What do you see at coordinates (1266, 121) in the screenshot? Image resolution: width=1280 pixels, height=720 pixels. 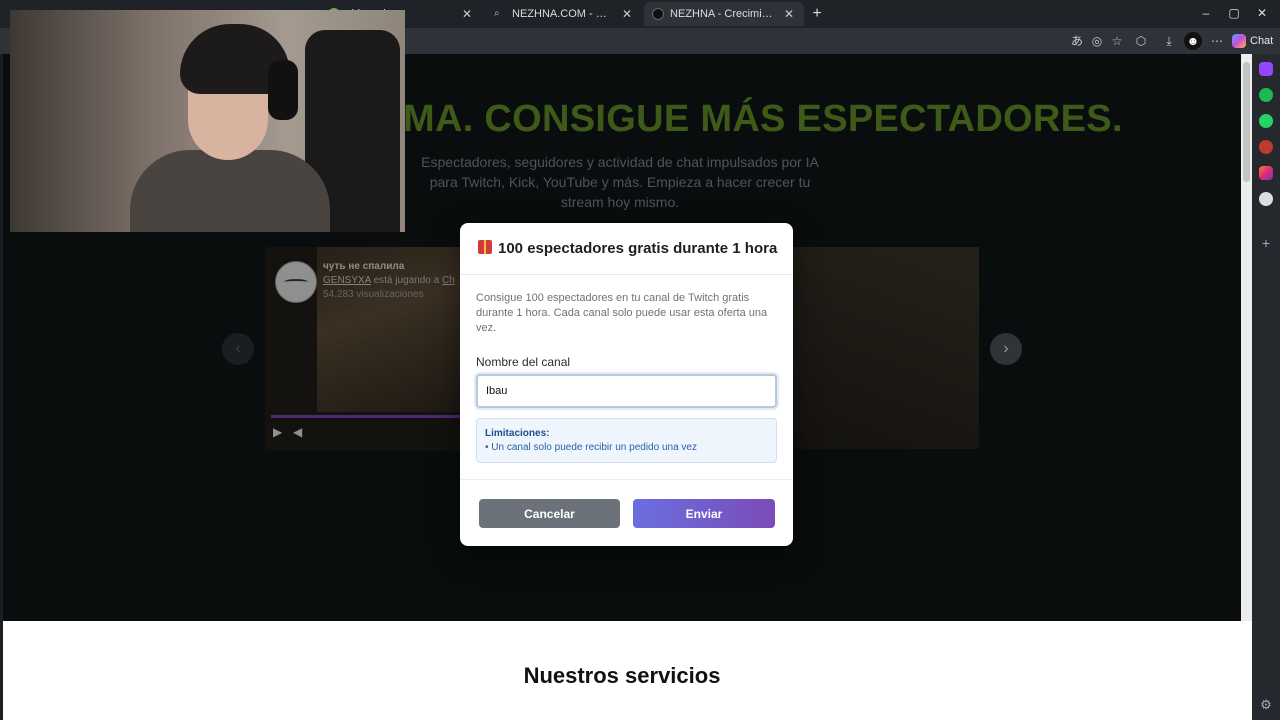 I see `whatsapp-icon` at bounding box center [1266, 121].